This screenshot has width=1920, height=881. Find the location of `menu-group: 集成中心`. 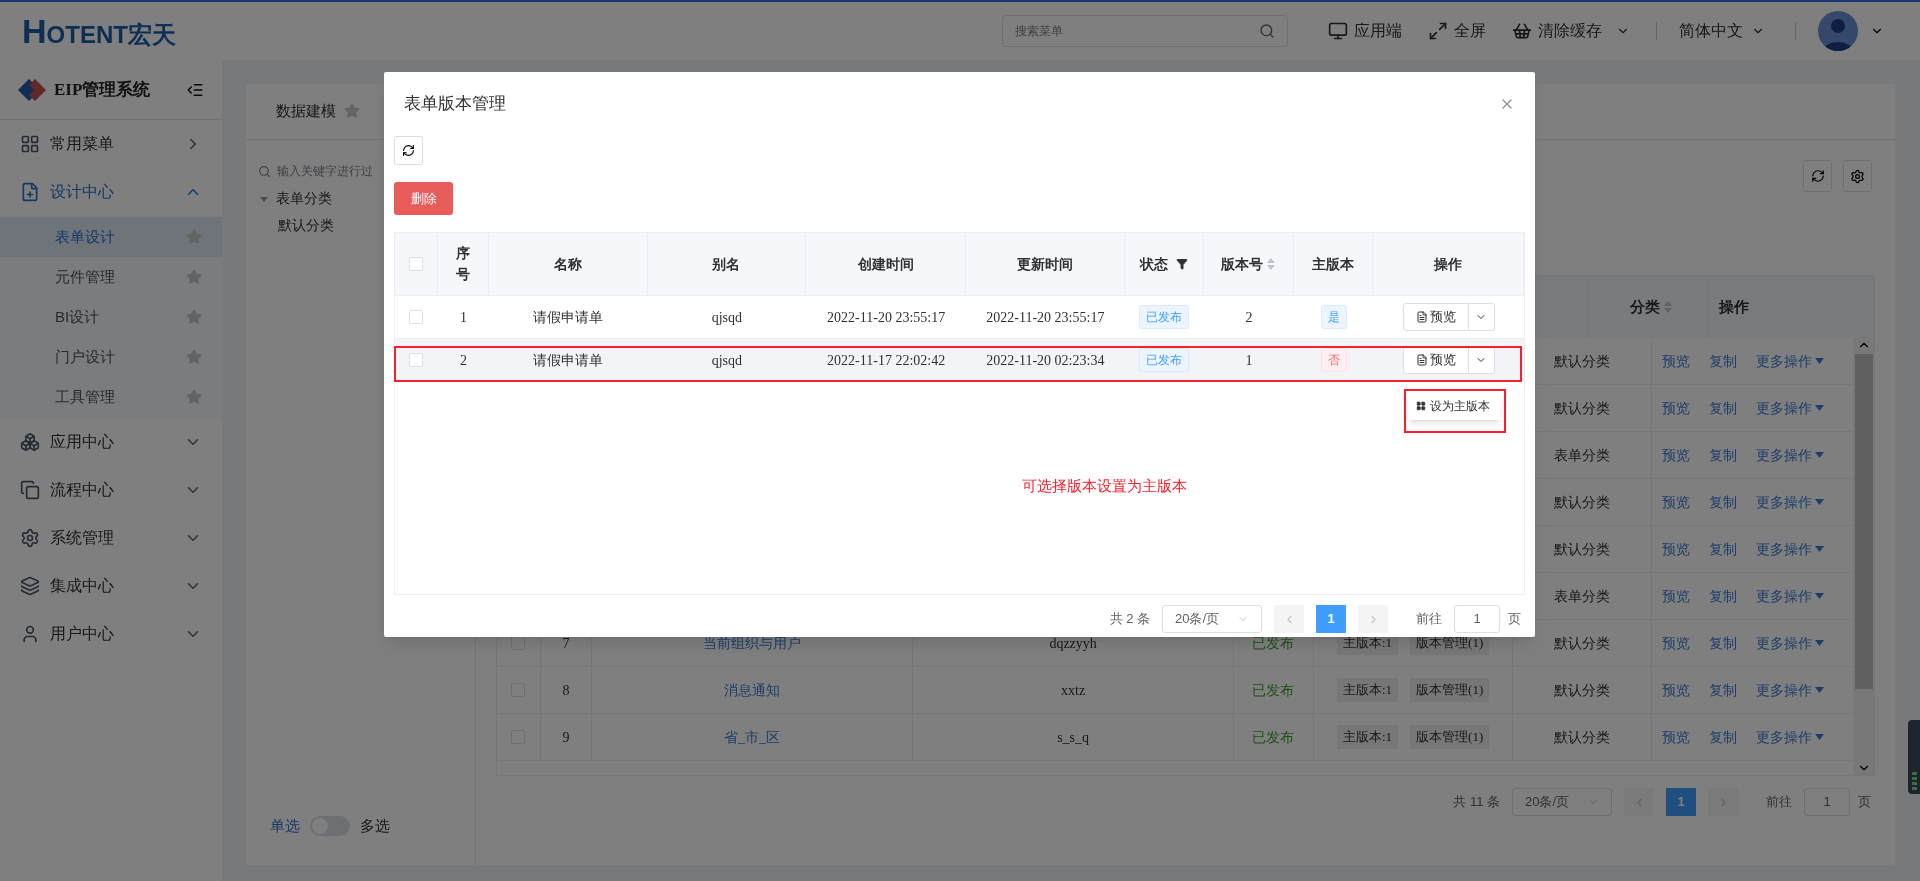

menu-group: 集成中心 is located at coordinates (111, 586).